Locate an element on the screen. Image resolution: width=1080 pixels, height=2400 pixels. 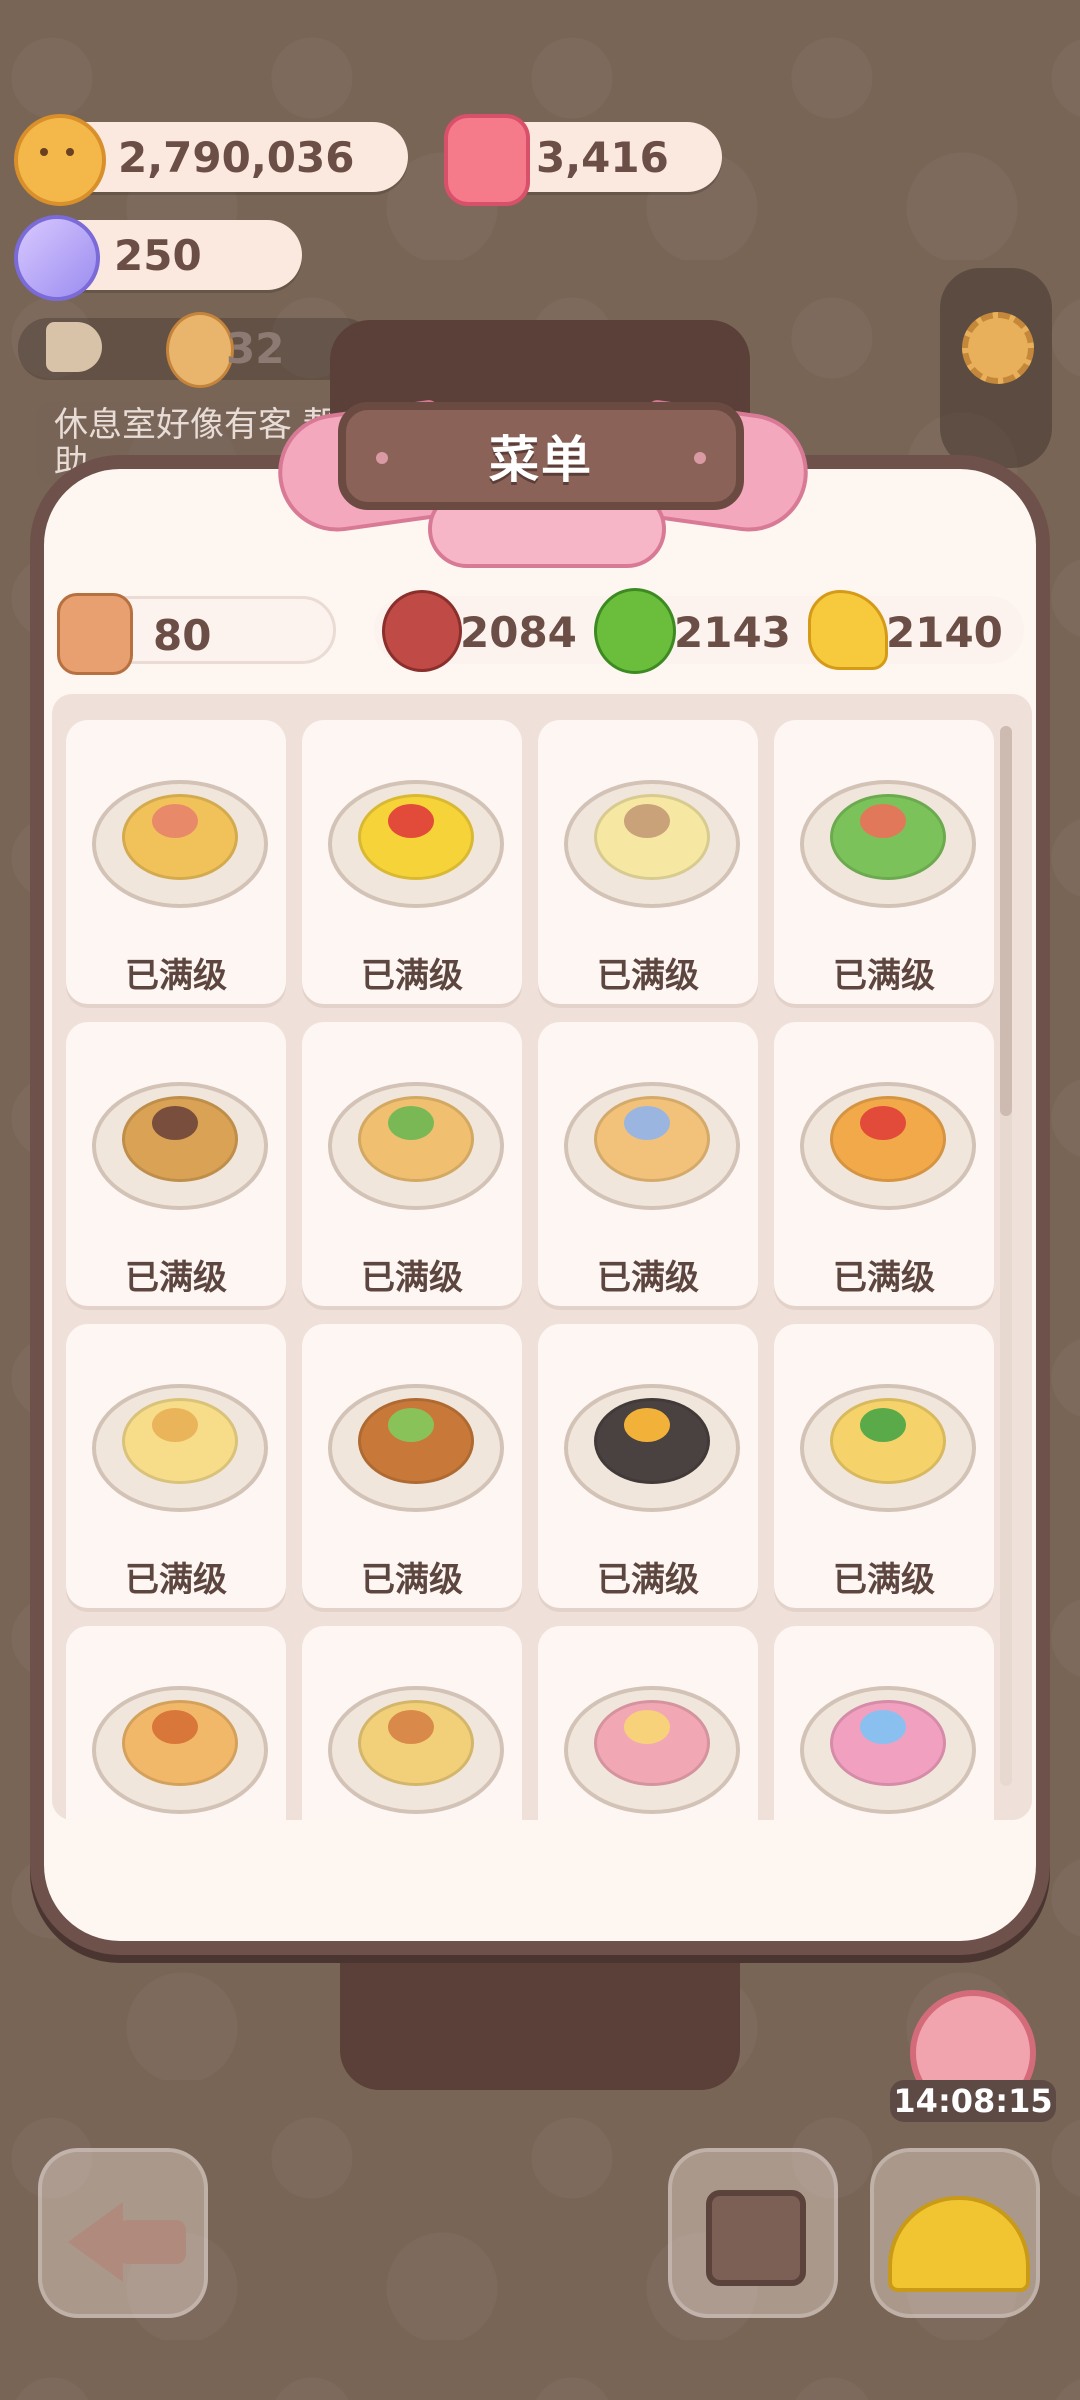
ingredient-group: 2084 2143 2140 is located at coordinates (699, 631).